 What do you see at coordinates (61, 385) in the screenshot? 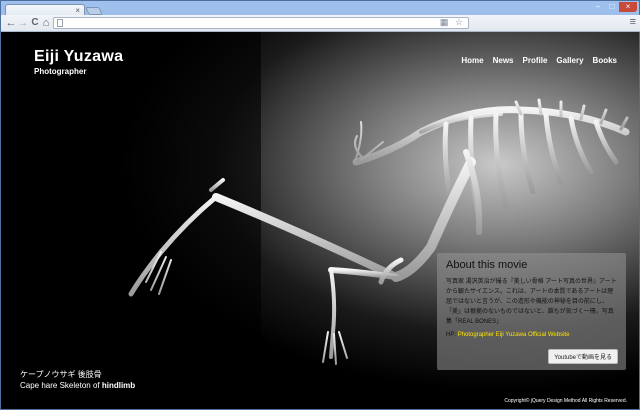
I see `caption-english-prefix: Cape hare Skeleton of` at bounding box center [61, 385].